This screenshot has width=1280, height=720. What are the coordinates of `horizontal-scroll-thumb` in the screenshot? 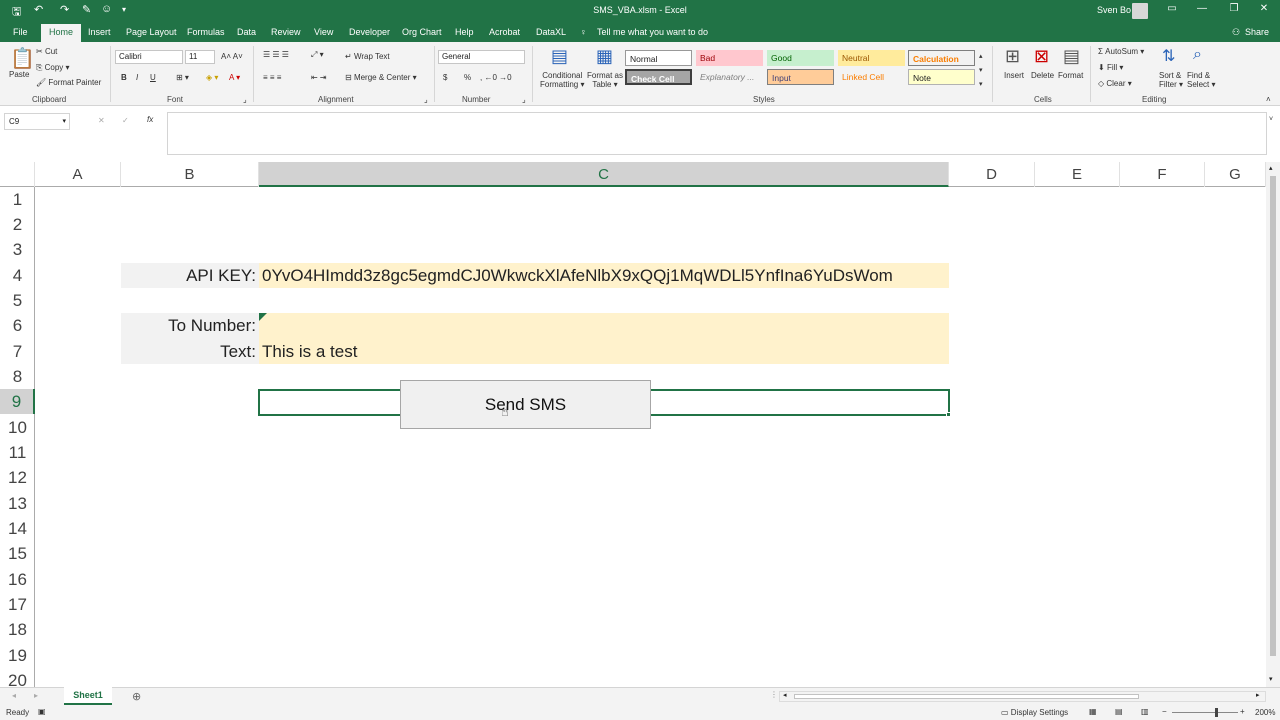 It's located at (966, 696).